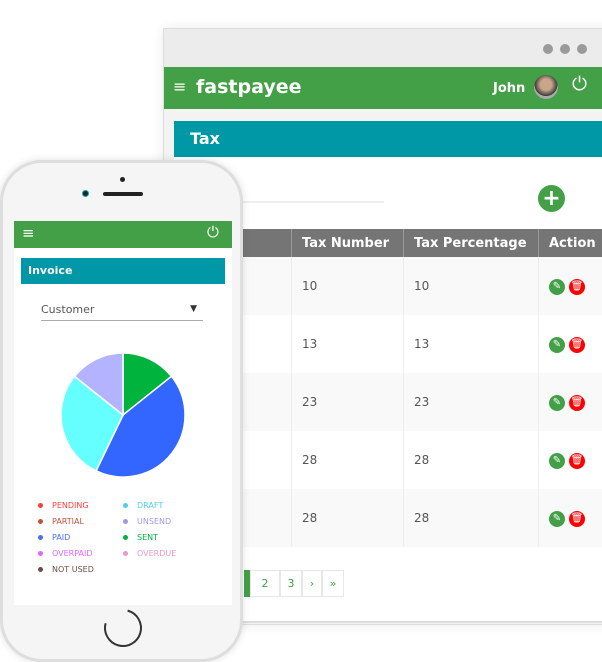 The width and height of the screenshot is (602, 662). I want to click on home-button, so click(123, 628).